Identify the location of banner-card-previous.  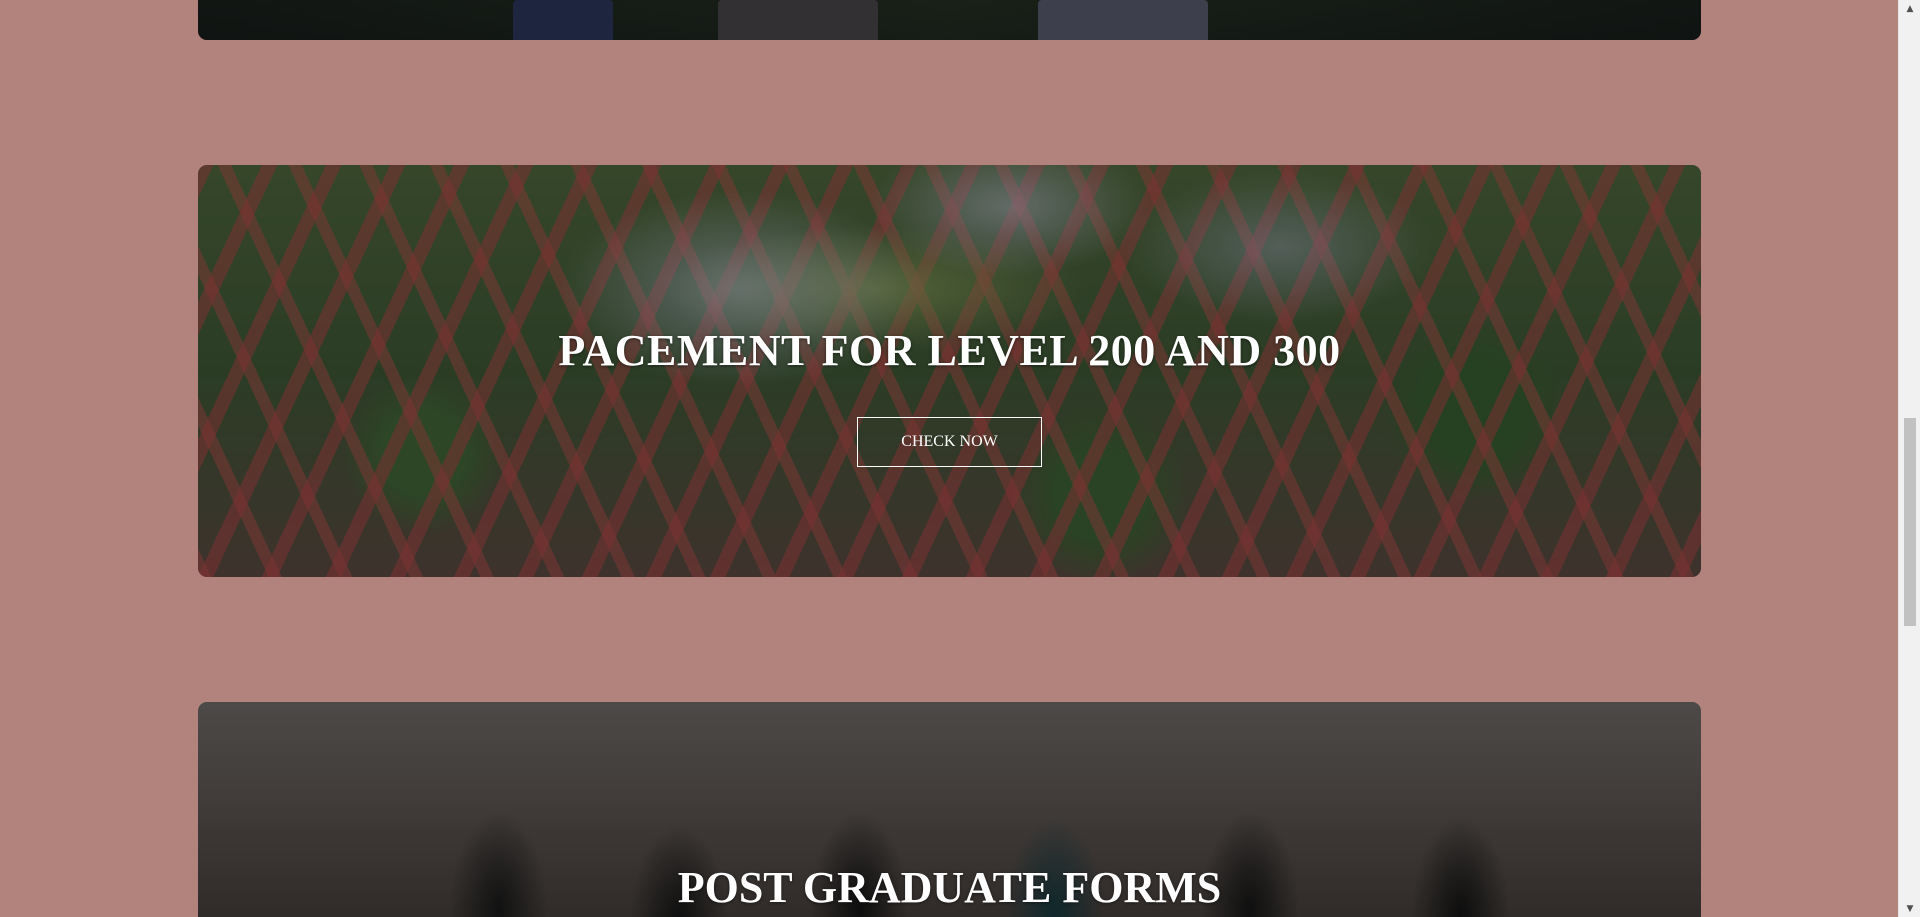
(949, 20).